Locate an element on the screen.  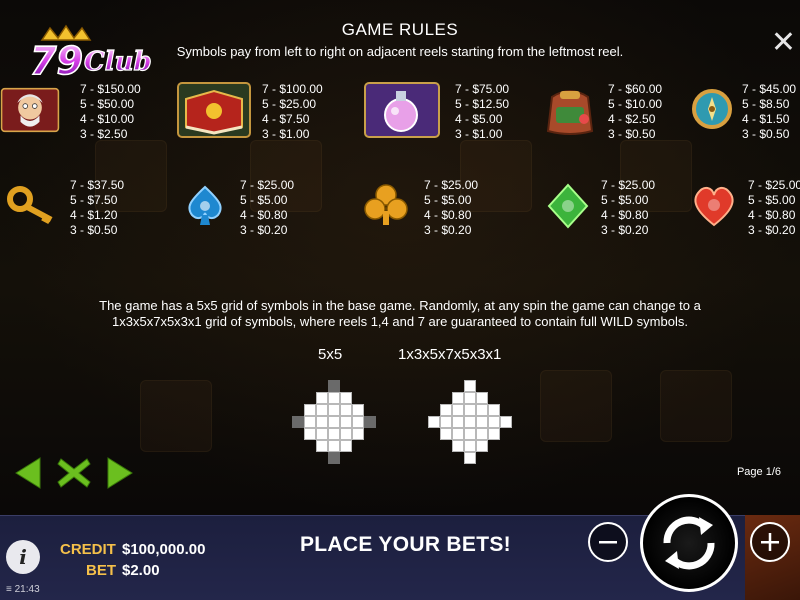
spellbook-icon is located at coordinates (214, 110).